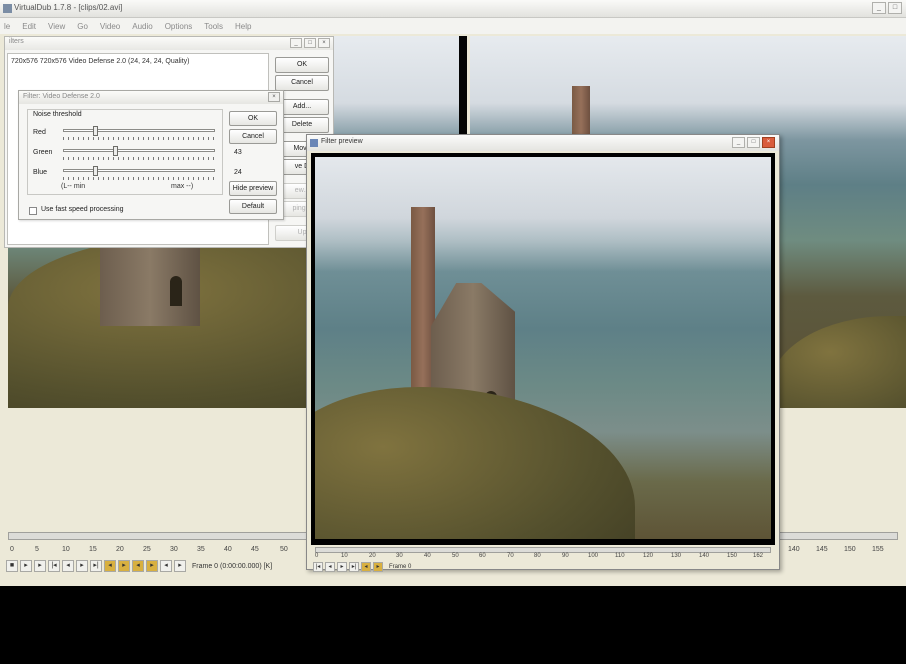  Describe the element at coordinates (29, 26) in the screenshot. I see `menu-edit: Edit` at that location.